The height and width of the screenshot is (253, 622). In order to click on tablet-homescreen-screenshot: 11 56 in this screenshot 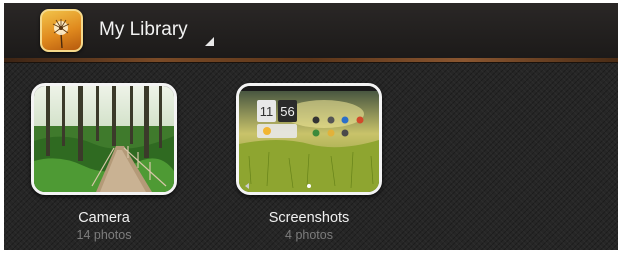, I will do `click(309, 139)`.